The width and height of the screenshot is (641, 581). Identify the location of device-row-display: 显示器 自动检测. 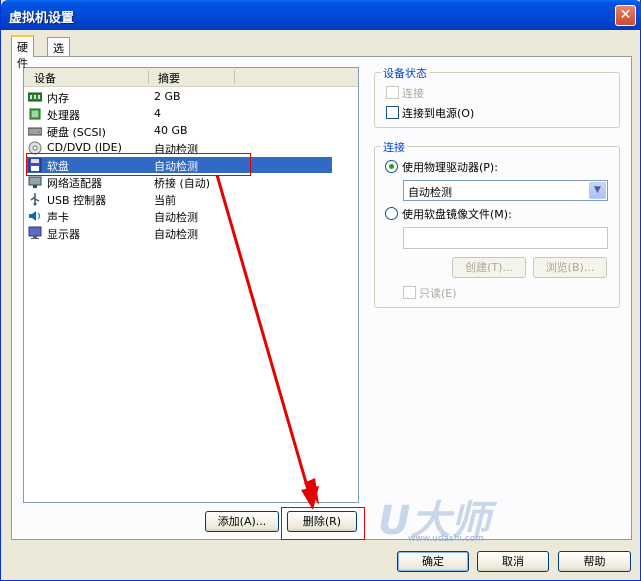
(179, 233).